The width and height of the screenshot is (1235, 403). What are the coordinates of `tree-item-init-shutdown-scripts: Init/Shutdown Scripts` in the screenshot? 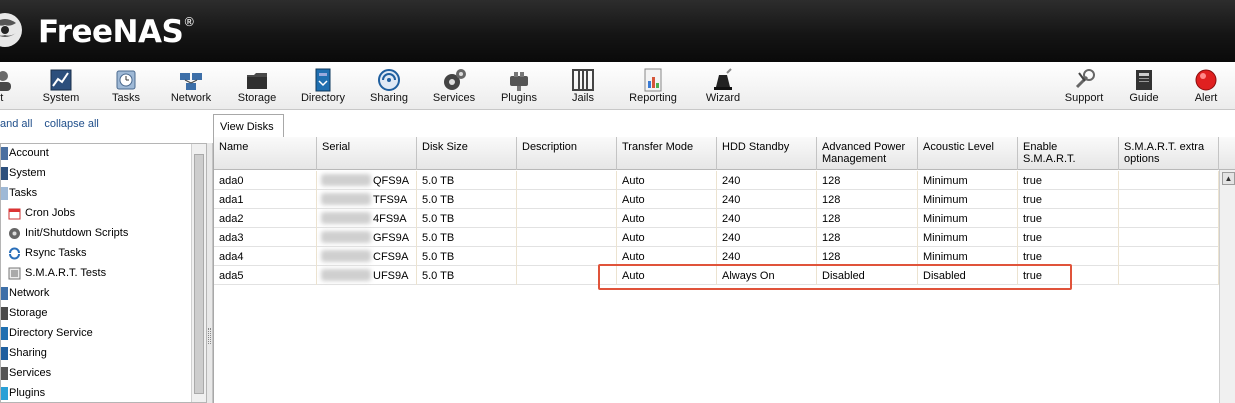 It's located at (96, 233).